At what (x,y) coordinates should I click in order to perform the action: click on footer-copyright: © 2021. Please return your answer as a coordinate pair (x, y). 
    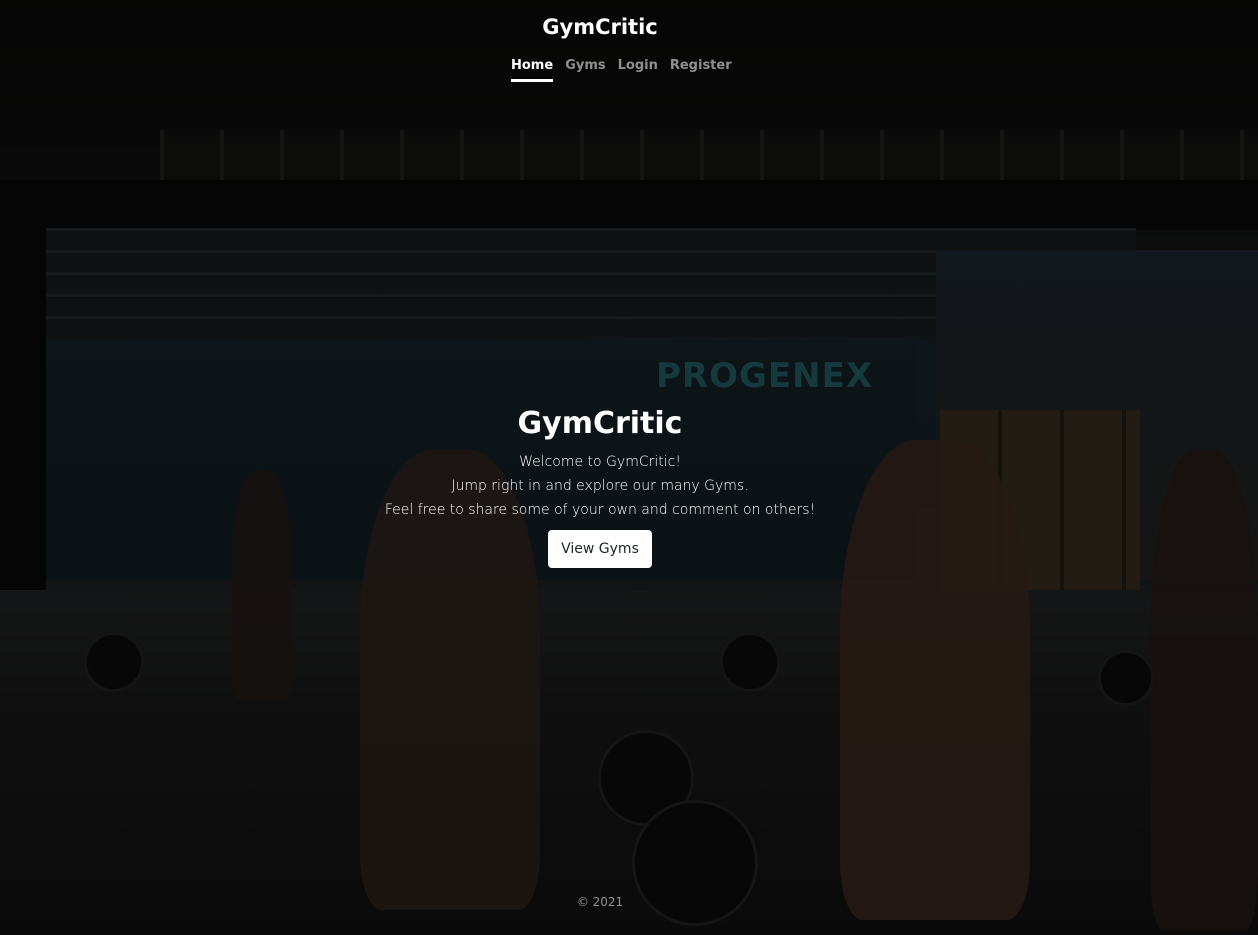
    Looking at the image, I should click on (600, 902).